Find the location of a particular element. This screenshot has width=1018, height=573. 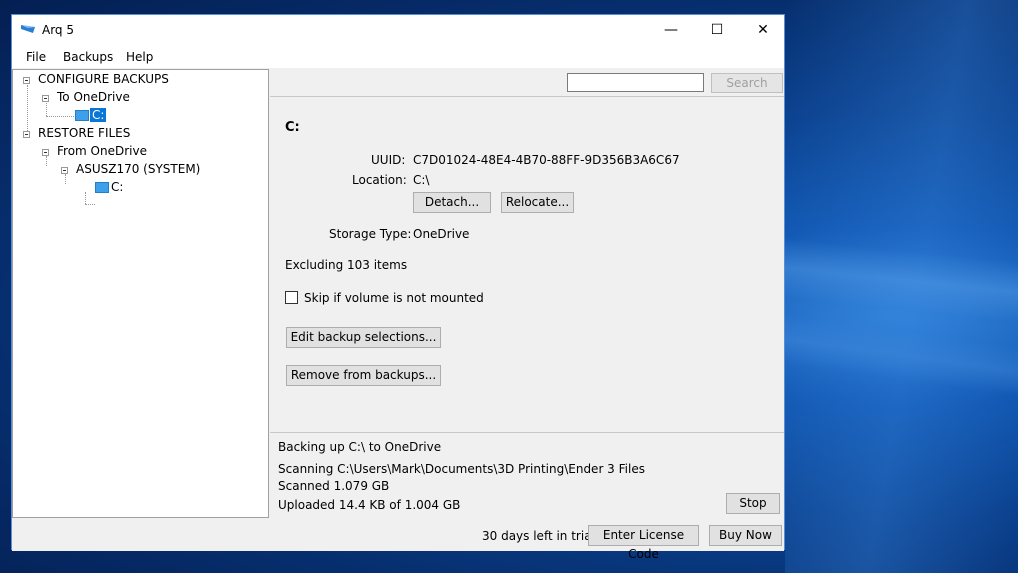

location-value: C:\ is located at coordinates (421, 180).